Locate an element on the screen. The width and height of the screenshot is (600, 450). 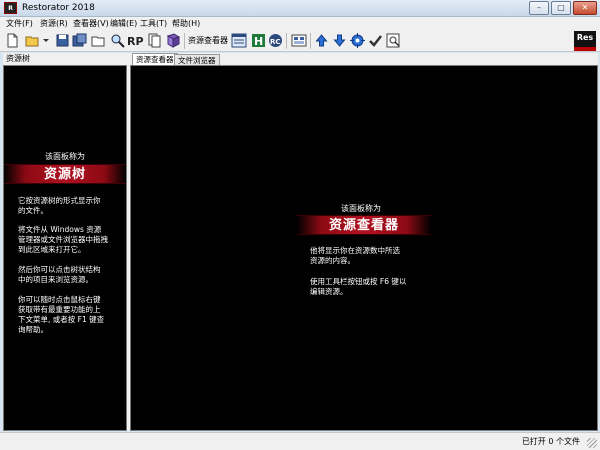
toolbar: RP 资源查看器 H RC is located at coordinates (300, 41).